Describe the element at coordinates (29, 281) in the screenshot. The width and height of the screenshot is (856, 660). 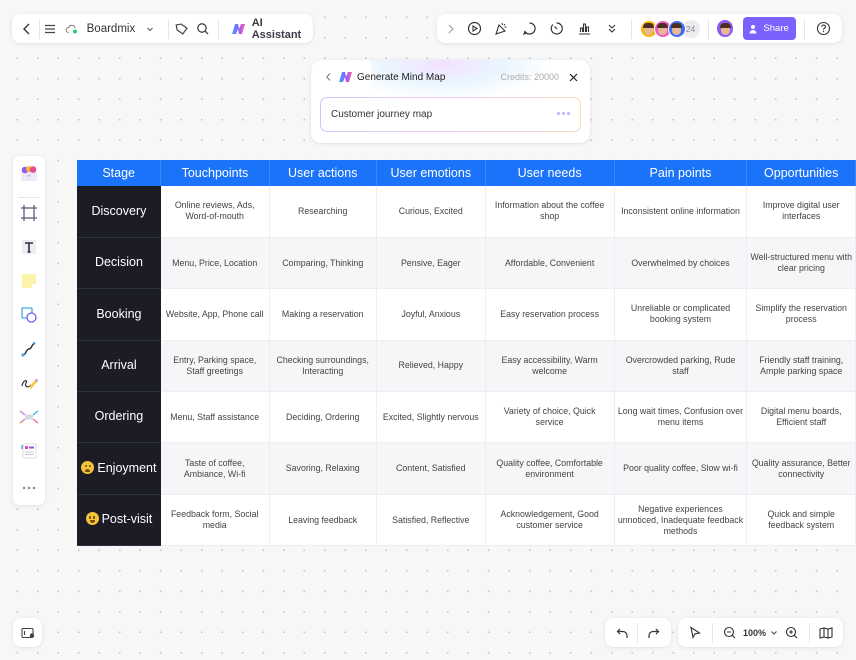
I see `sticky-note-icon` at that location.